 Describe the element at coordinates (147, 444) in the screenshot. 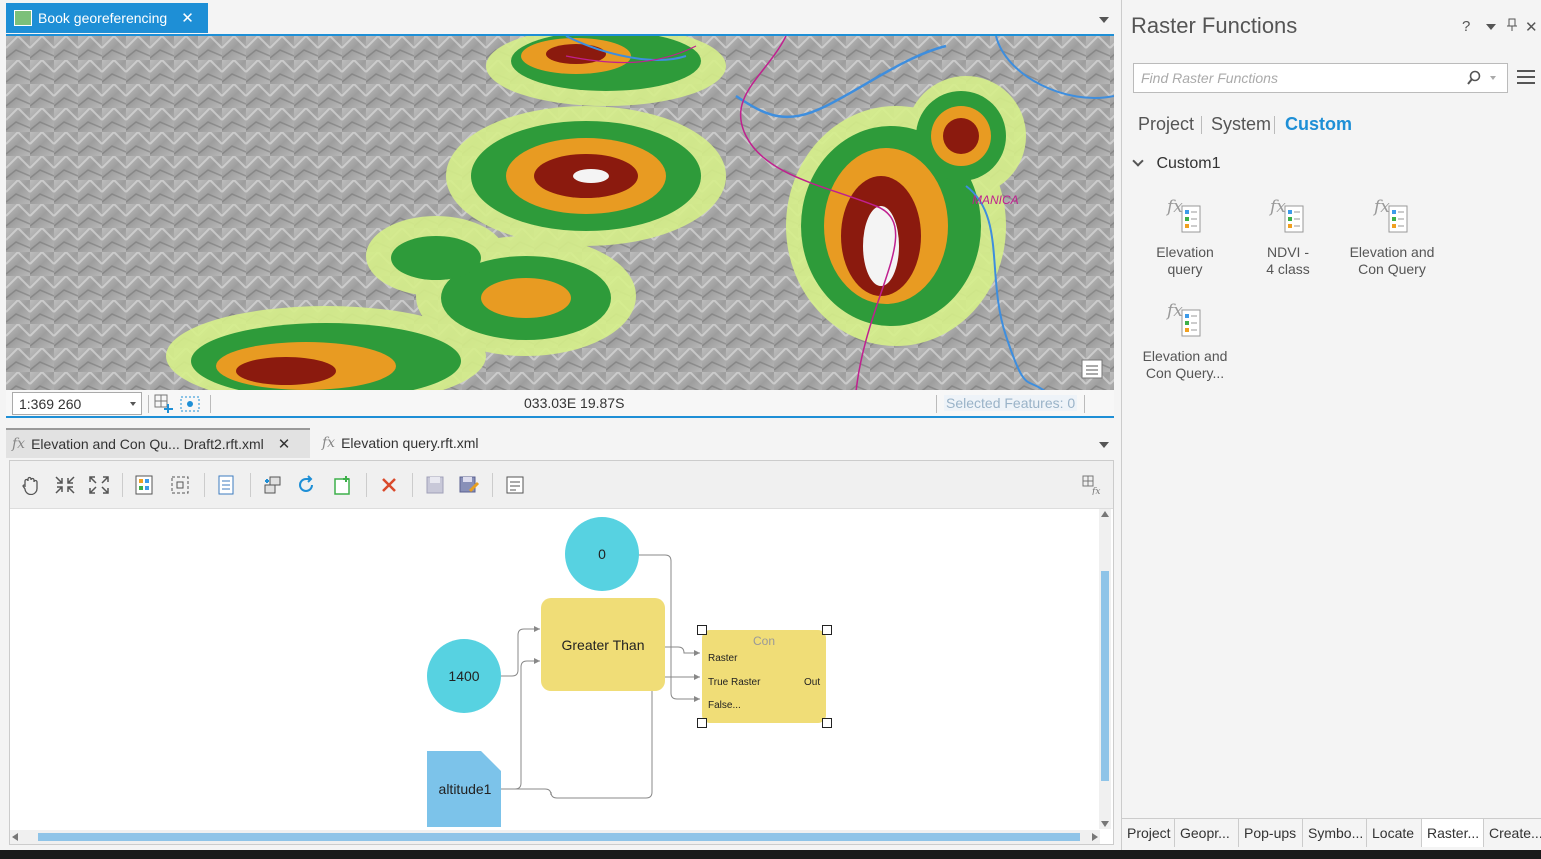

I see `tab-label: Elevation and Con Qu... Draft2.rft.xml` at that location.